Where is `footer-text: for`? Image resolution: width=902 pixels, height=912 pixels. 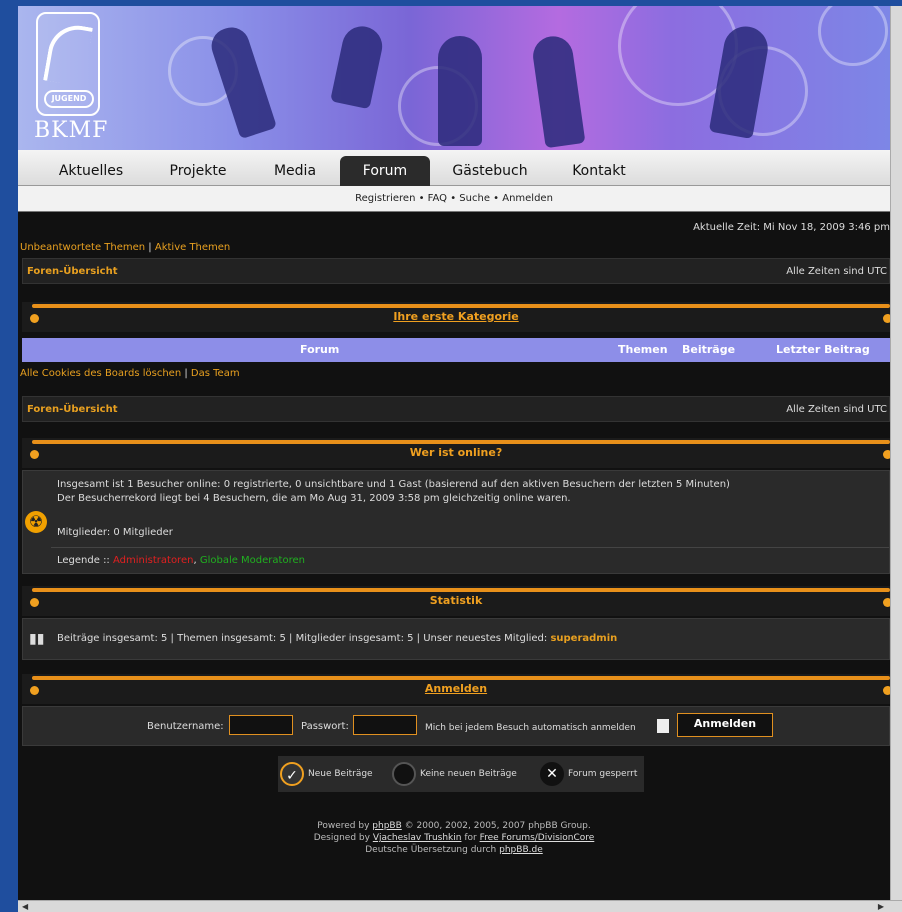
footer-text: for is located at coordinates (470, 838).